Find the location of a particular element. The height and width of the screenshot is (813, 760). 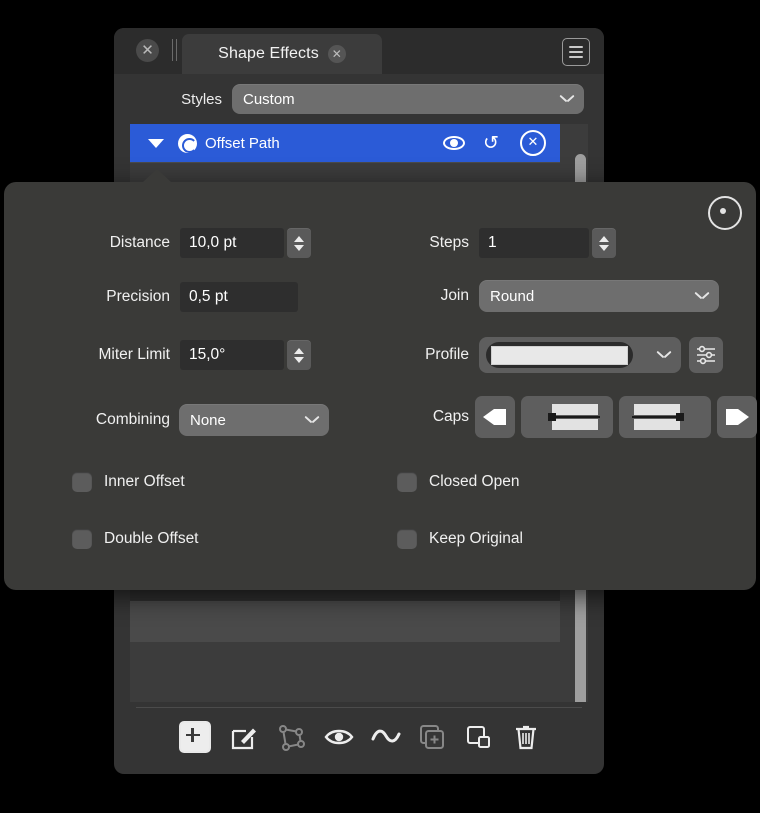

checkbox-label: Inner Offset is located at coordinates (144, 481).